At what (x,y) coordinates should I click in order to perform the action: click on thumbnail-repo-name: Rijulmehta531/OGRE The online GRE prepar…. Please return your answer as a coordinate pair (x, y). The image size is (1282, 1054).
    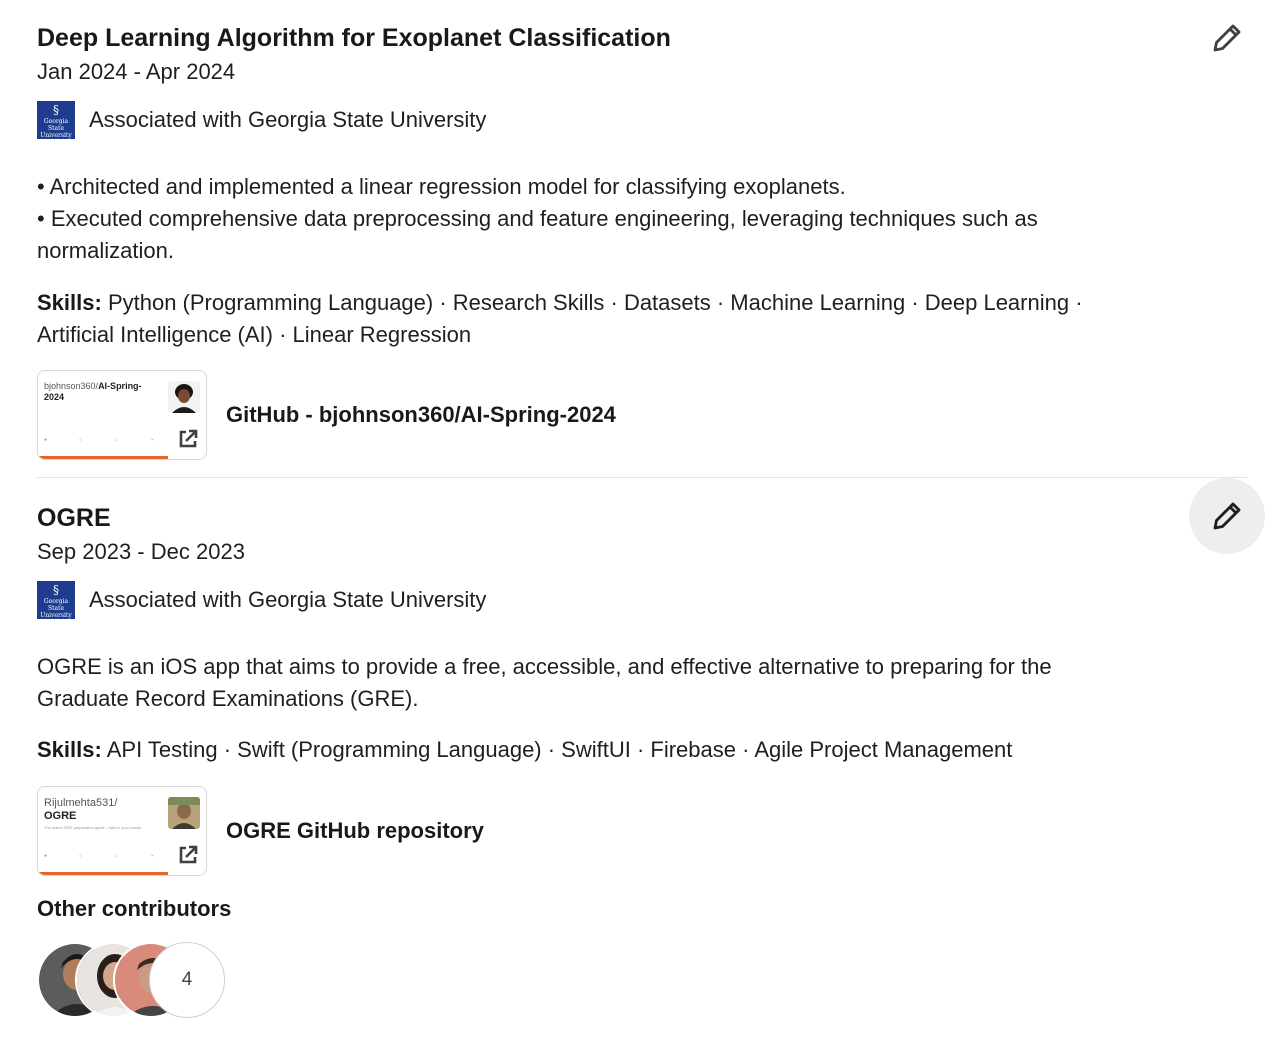
    Looking at the image, I should click on (93, 813).